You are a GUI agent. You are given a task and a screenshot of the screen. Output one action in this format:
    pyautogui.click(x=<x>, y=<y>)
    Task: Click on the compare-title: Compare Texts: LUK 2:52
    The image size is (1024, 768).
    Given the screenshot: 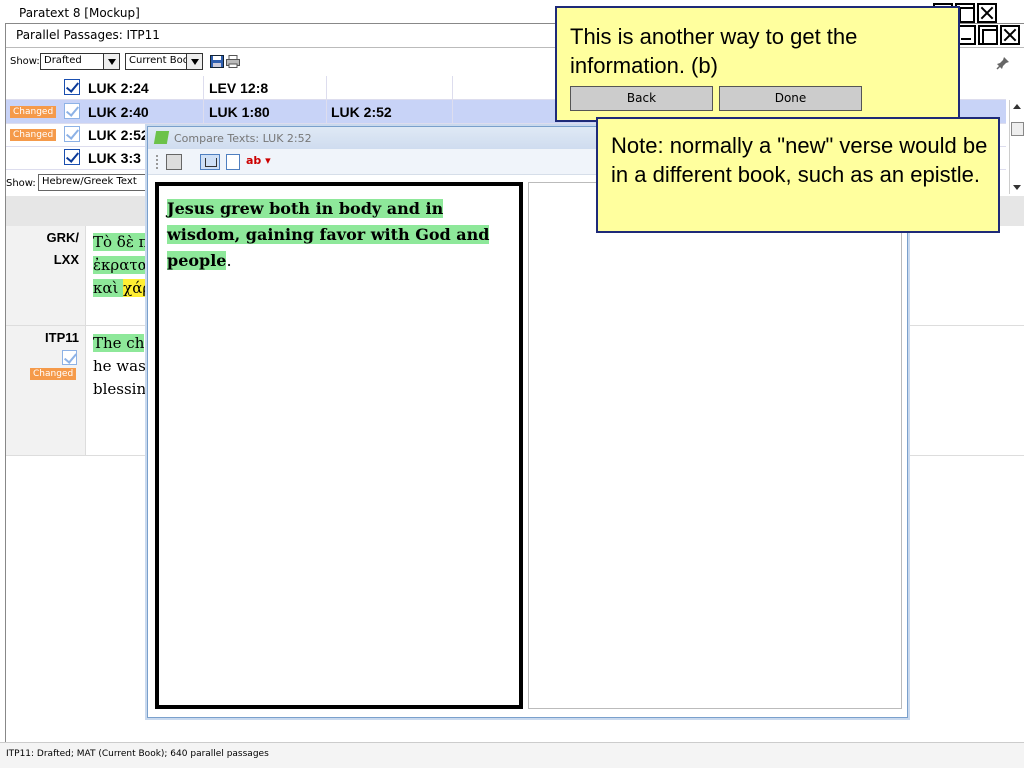 What is the action you would take?
    pyautogui.click(x=243, y=138)
    